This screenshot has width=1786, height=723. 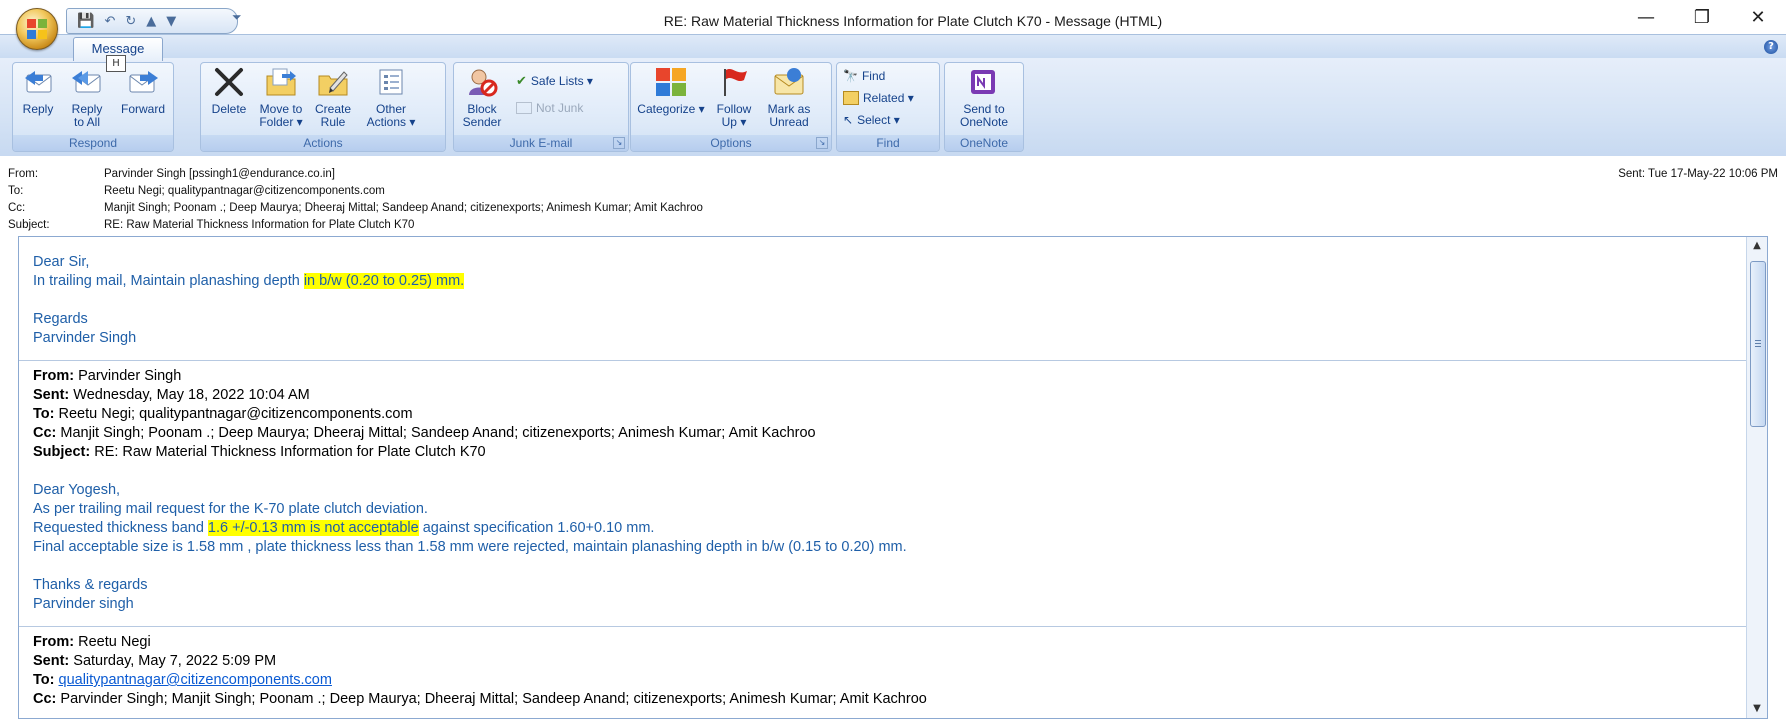 What do you see at coordinates (549, 108) in the screenshot?
I see `not-junk-button: Not Junk` at bounding box center [549, 108].